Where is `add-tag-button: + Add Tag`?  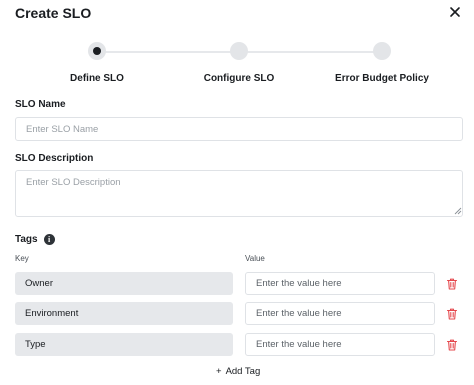 add-tag-button: + Add Tag is located at coordinates (238, 371).